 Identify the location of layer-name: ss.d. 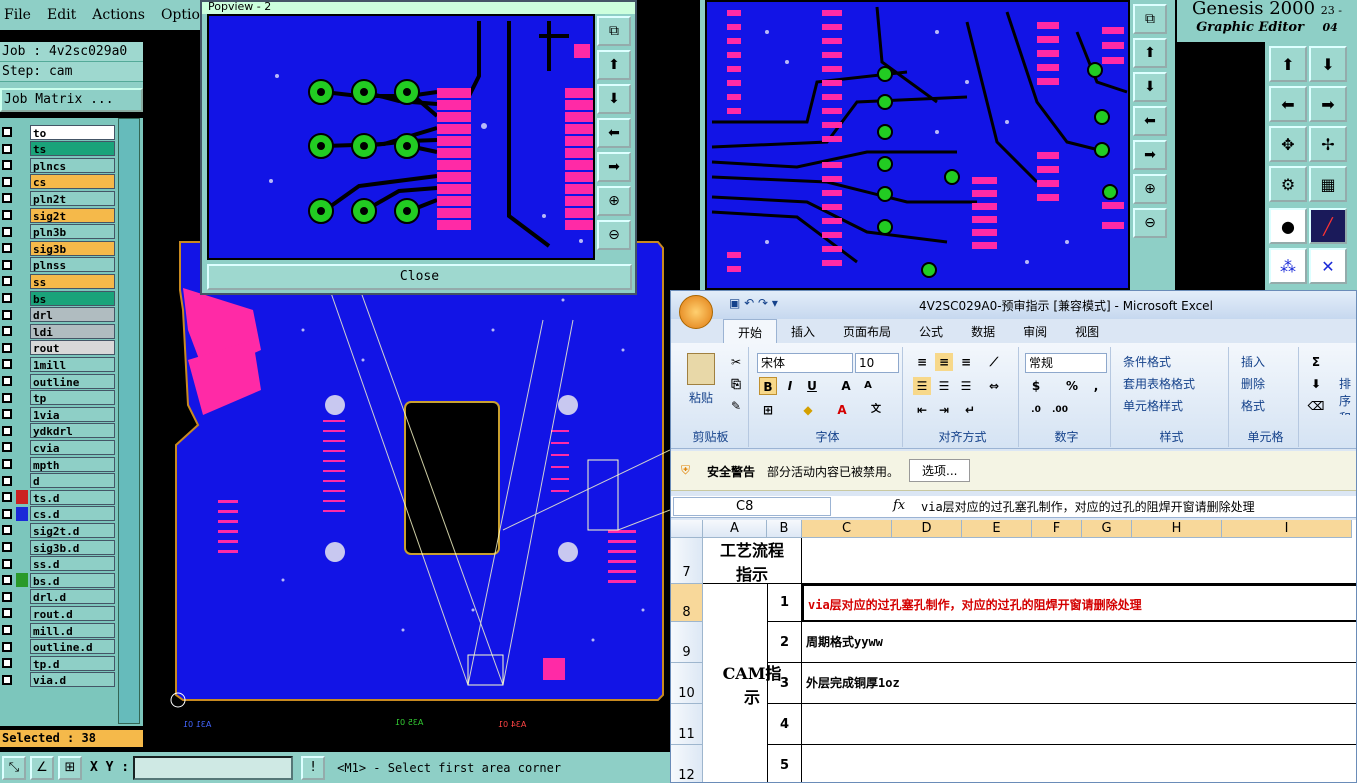
(72, 564).